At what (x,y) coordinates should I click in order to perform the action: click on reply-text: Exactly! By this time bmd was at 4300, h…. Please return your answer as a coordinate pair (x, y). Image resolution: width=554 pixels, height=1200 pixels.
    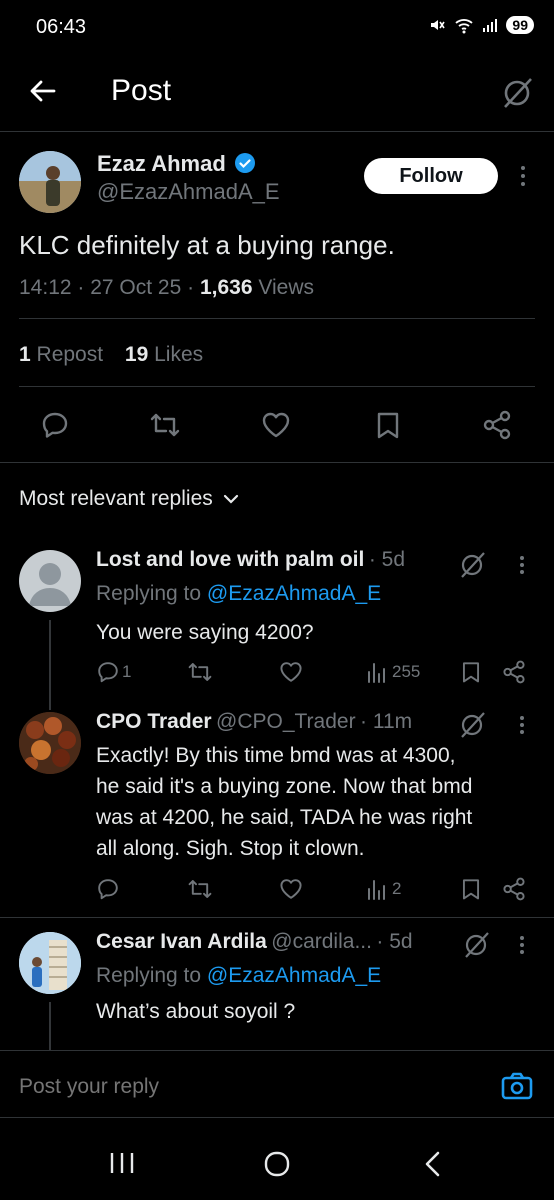
    Looking at the image, I should click on (321, 802).